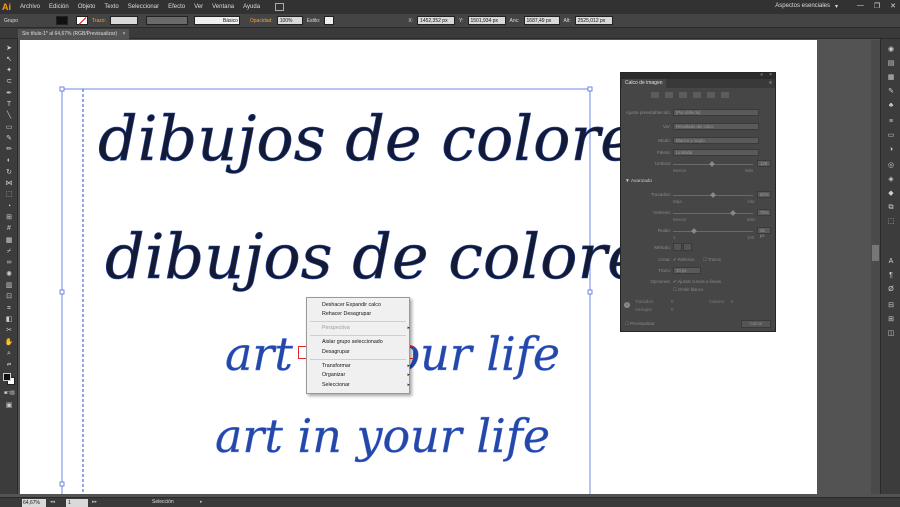 This screenshot has width=900, height=507. I want to click on swap-colors-icon: ⇄, so click(9, 365).